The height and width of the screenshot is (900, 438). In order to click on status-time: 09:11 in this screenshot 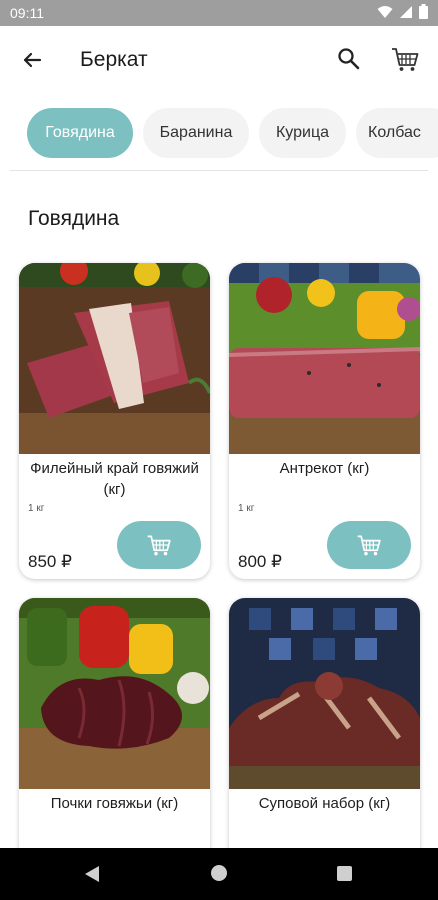, I will do `click(27, 13)`.